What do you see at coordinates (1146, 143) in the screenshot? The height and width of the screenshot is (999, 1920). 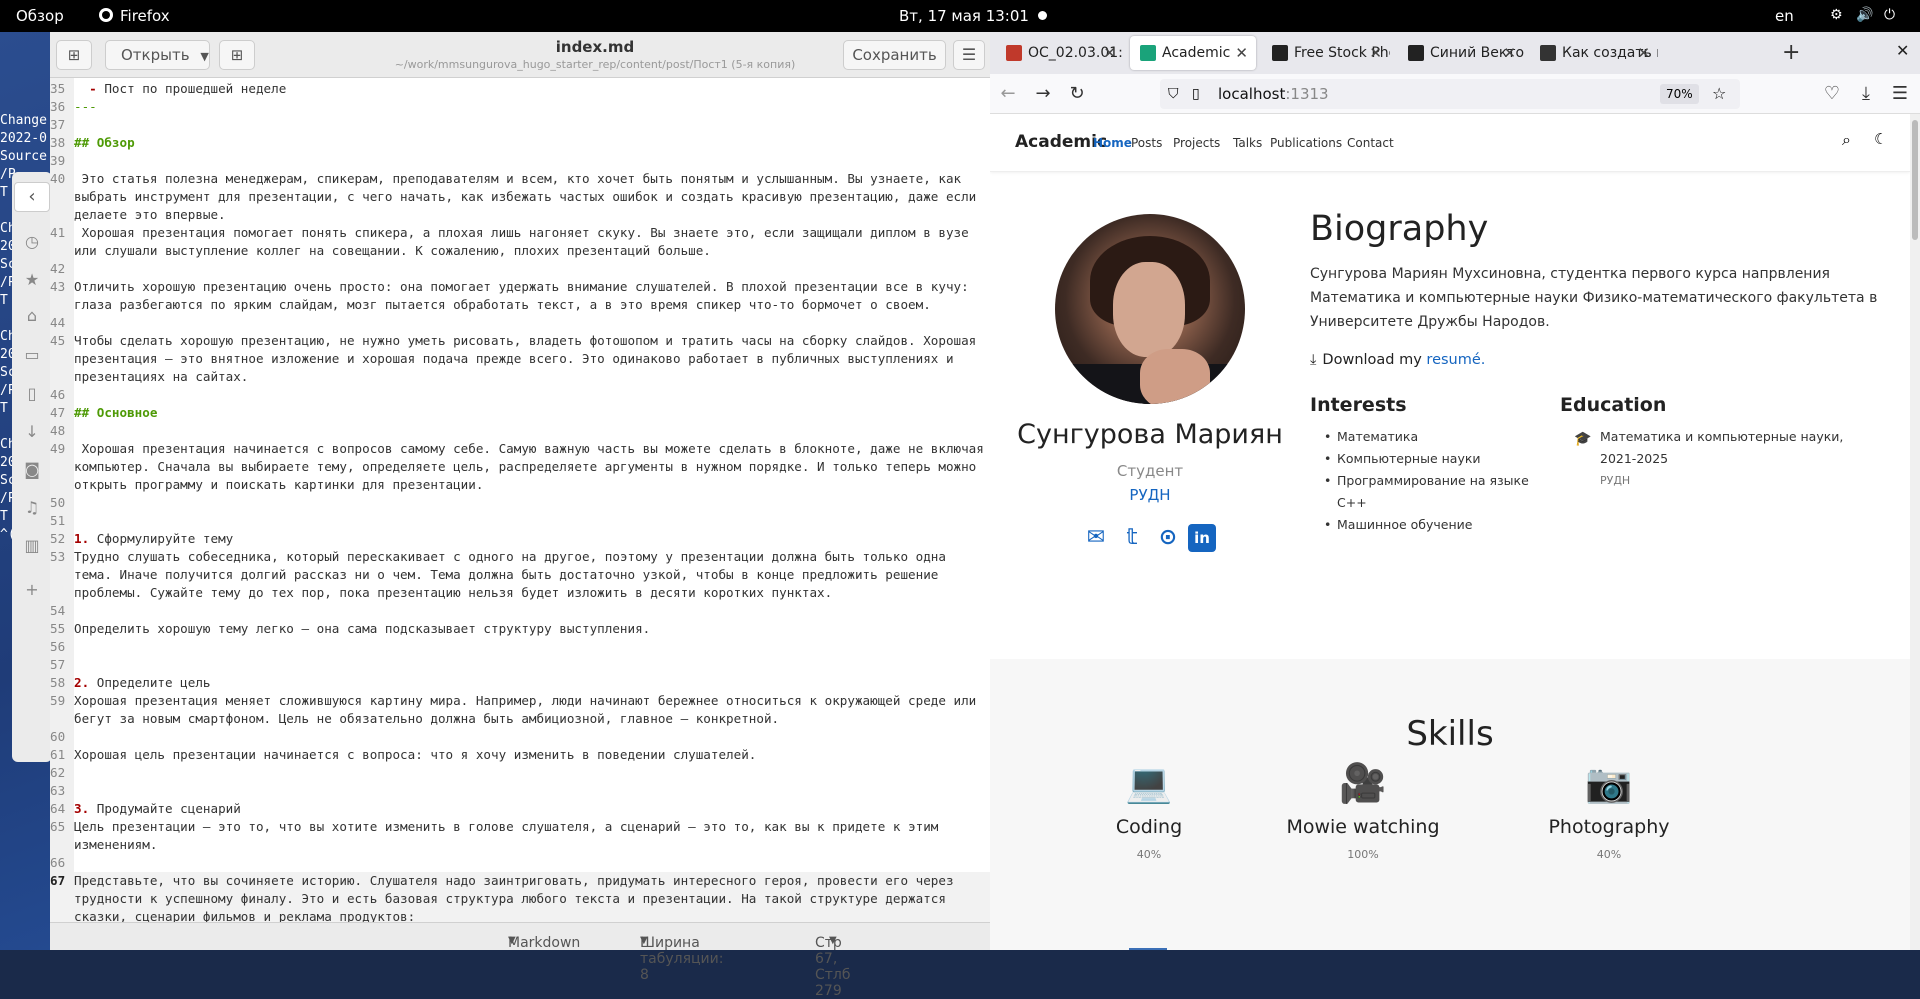 I see `nav-link-posts: Posts` at bounding box center [1146, 143].